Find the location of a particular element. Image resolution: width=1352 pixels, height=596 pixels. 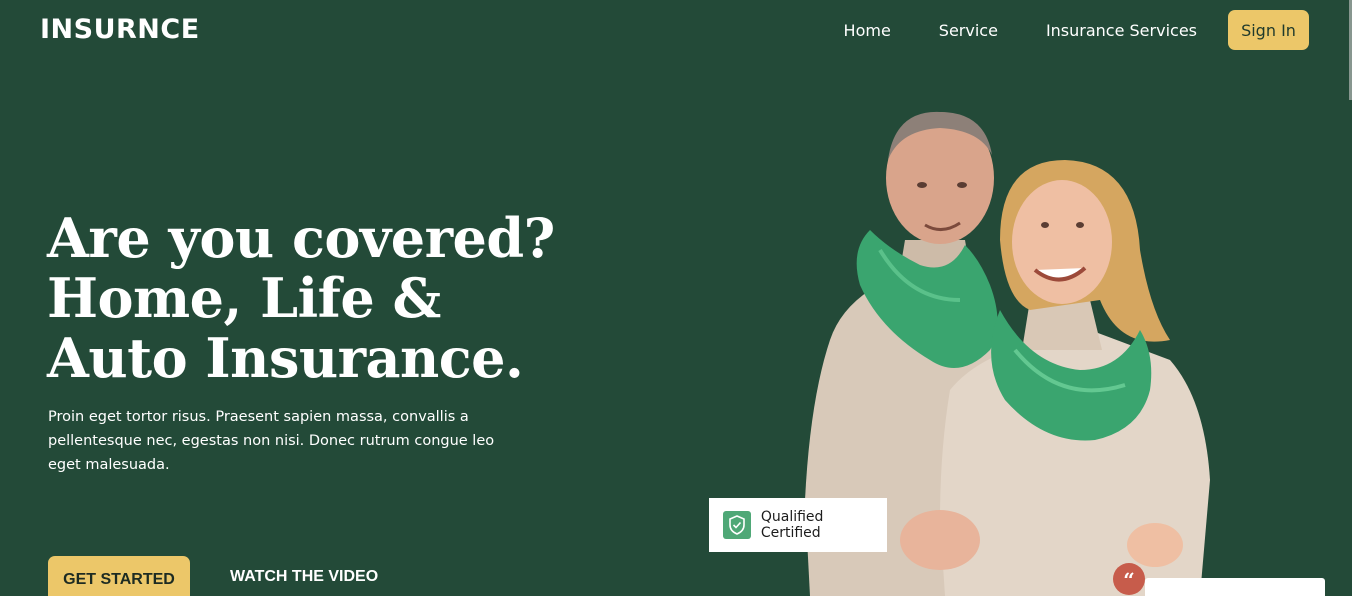

shield-check-icon is located at coordinates (737, 525).